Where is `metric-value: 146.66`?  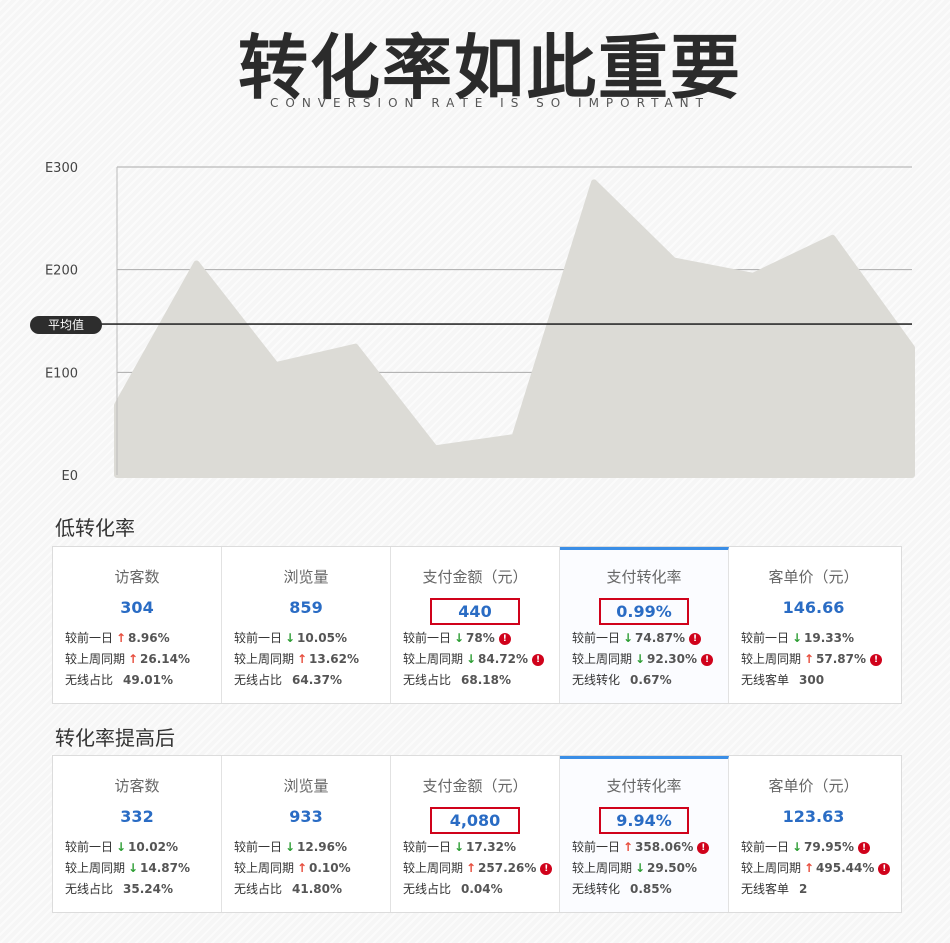
metric-value: 146.66 is located at coordinates (813, 607).